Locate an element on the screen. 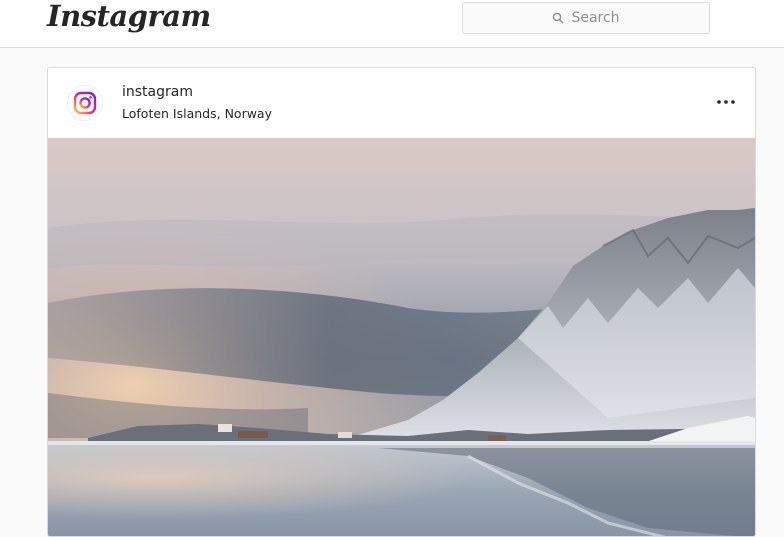 The width and height of the screenshot is (784, 537). profile-avatar is located at coordinates (85, 103).